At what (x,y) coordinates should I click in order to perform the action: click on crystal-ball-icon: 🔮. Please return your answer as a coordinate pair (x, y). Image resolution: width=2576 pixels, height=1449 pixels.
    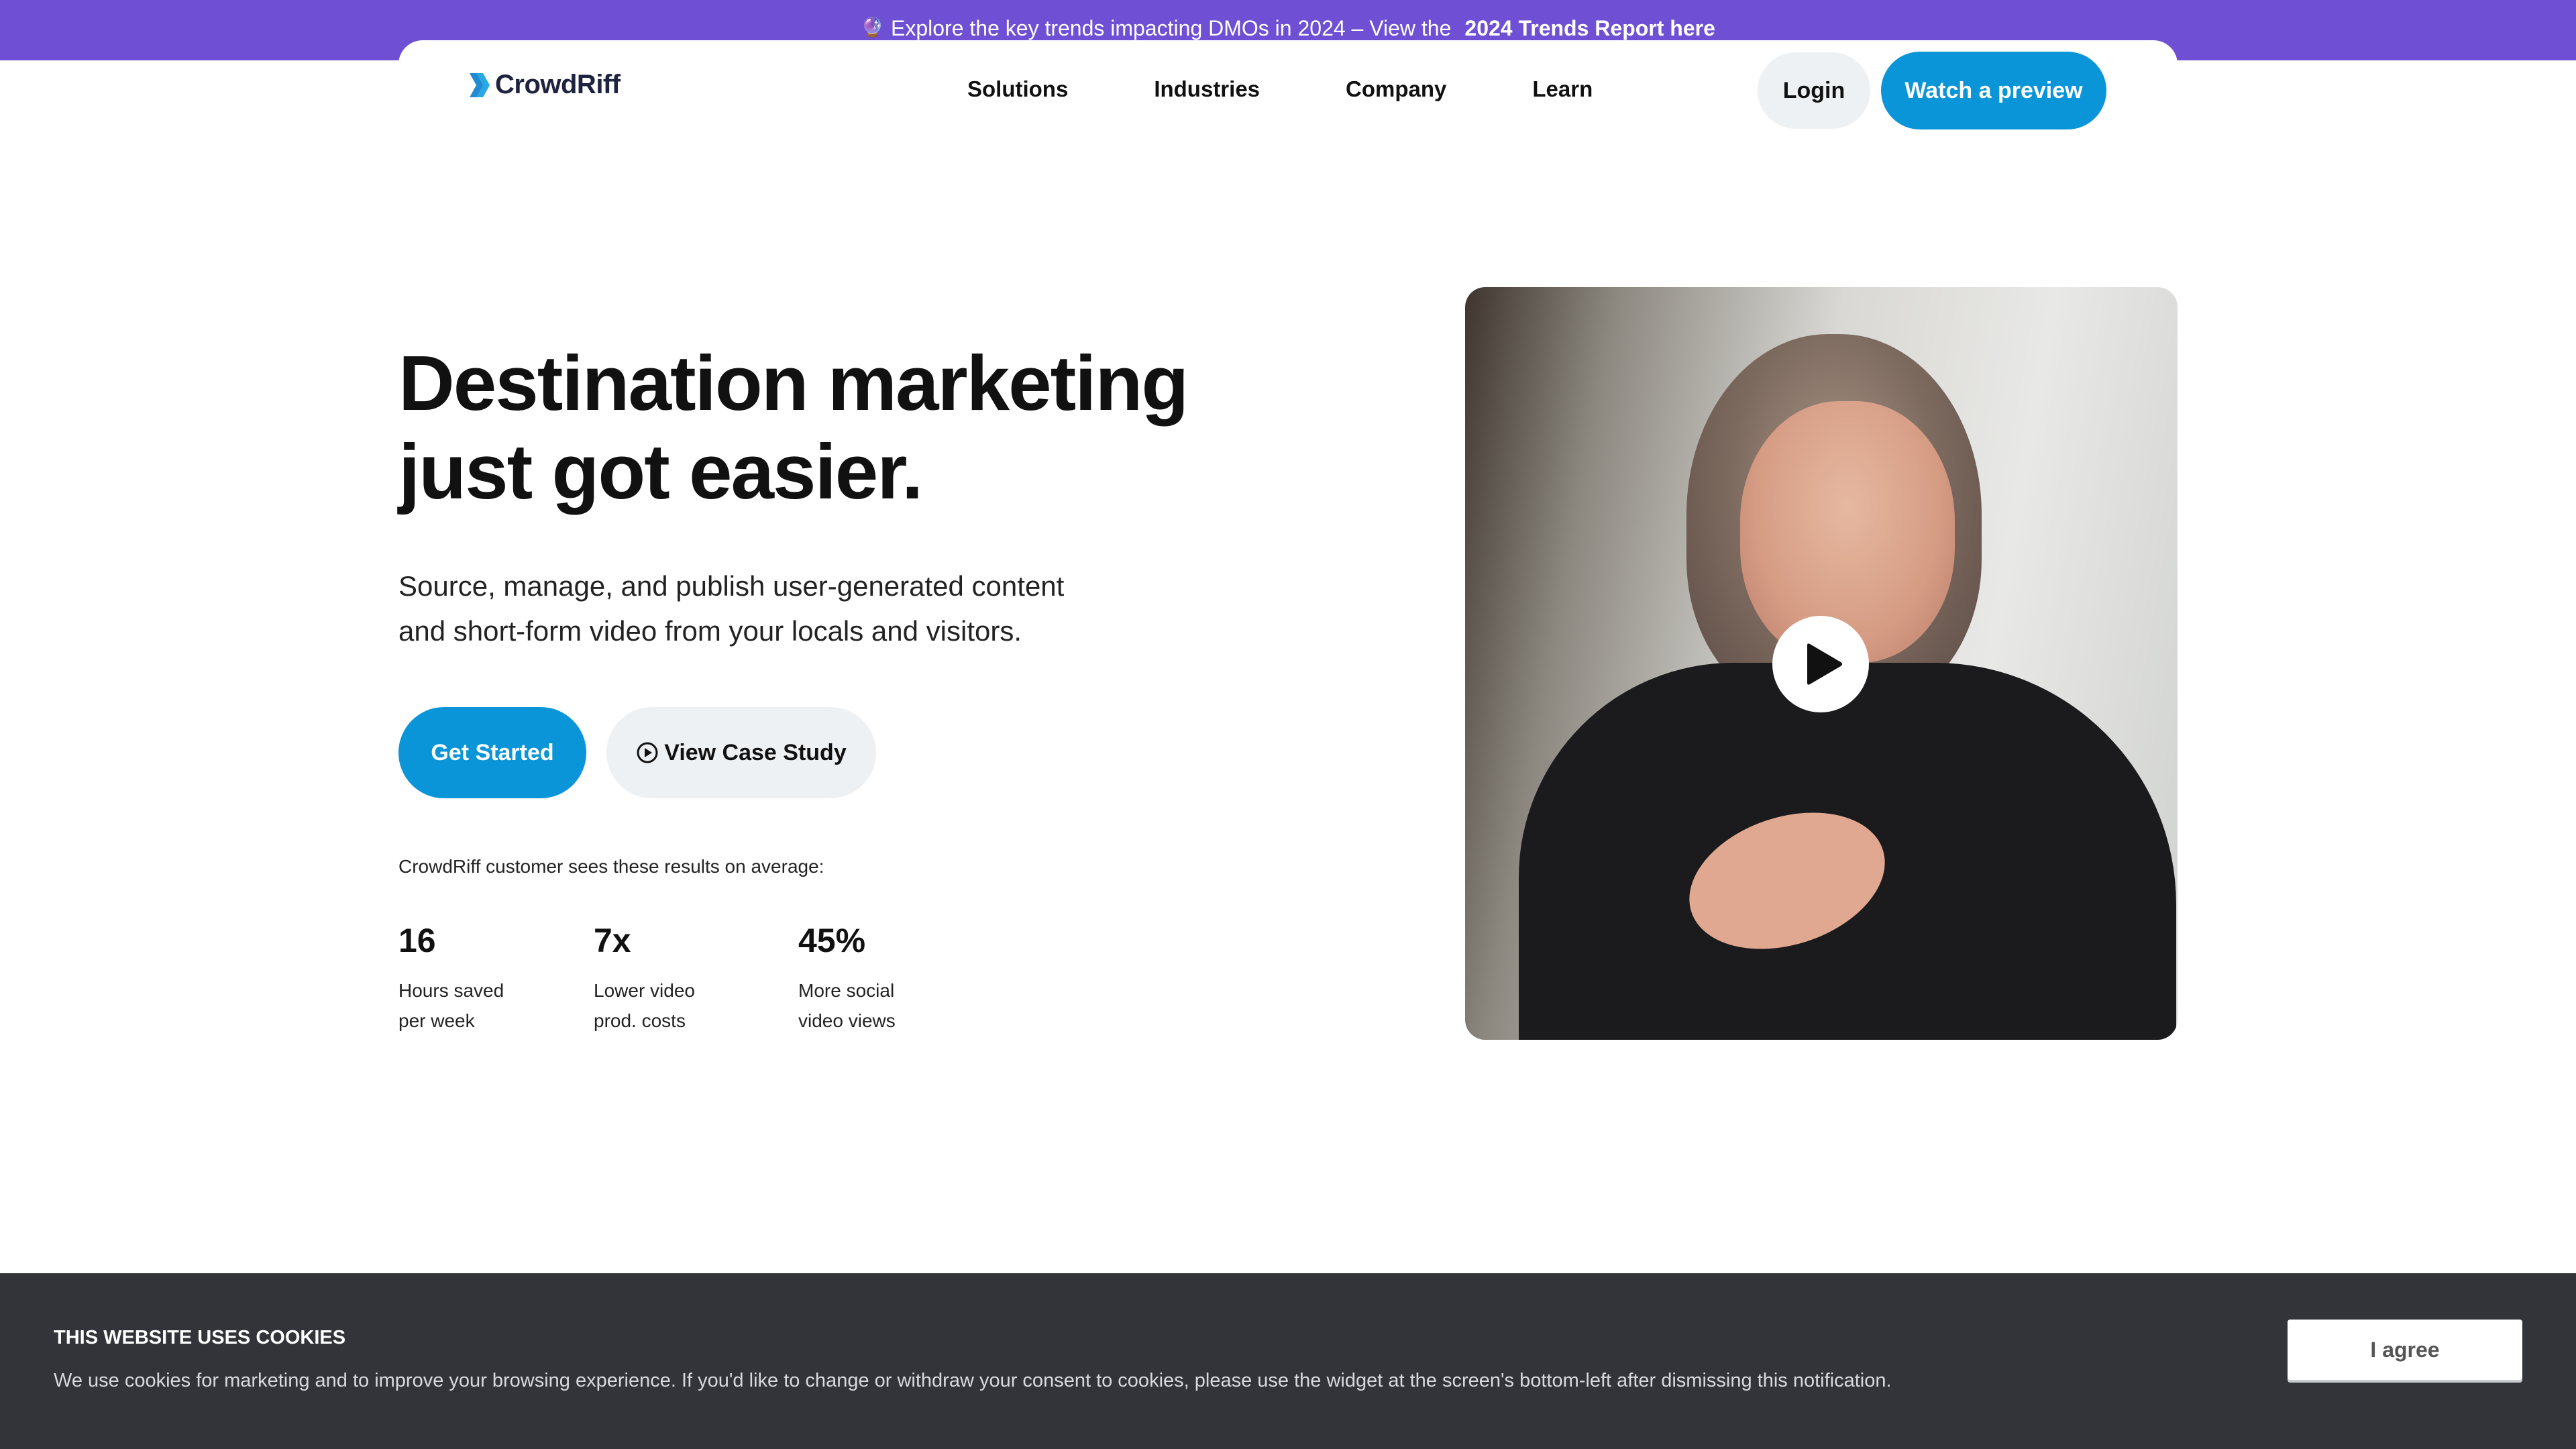
    Looking at the image, I should click on (872, 27).